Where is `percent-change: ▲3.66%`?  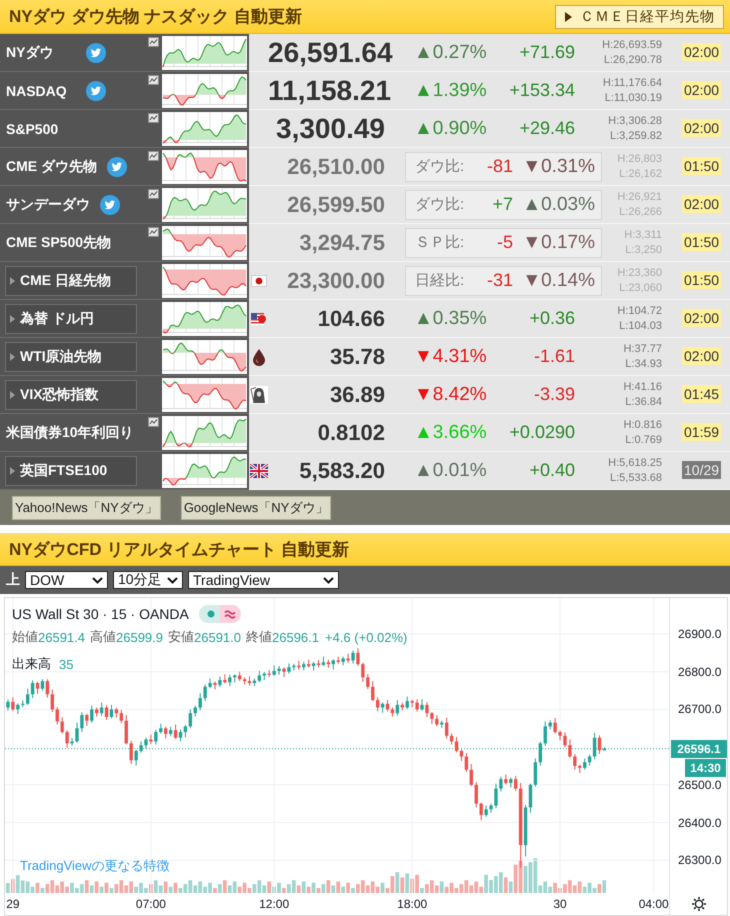
percent-change: ▲3.66% is located at coordinates (450, 432).